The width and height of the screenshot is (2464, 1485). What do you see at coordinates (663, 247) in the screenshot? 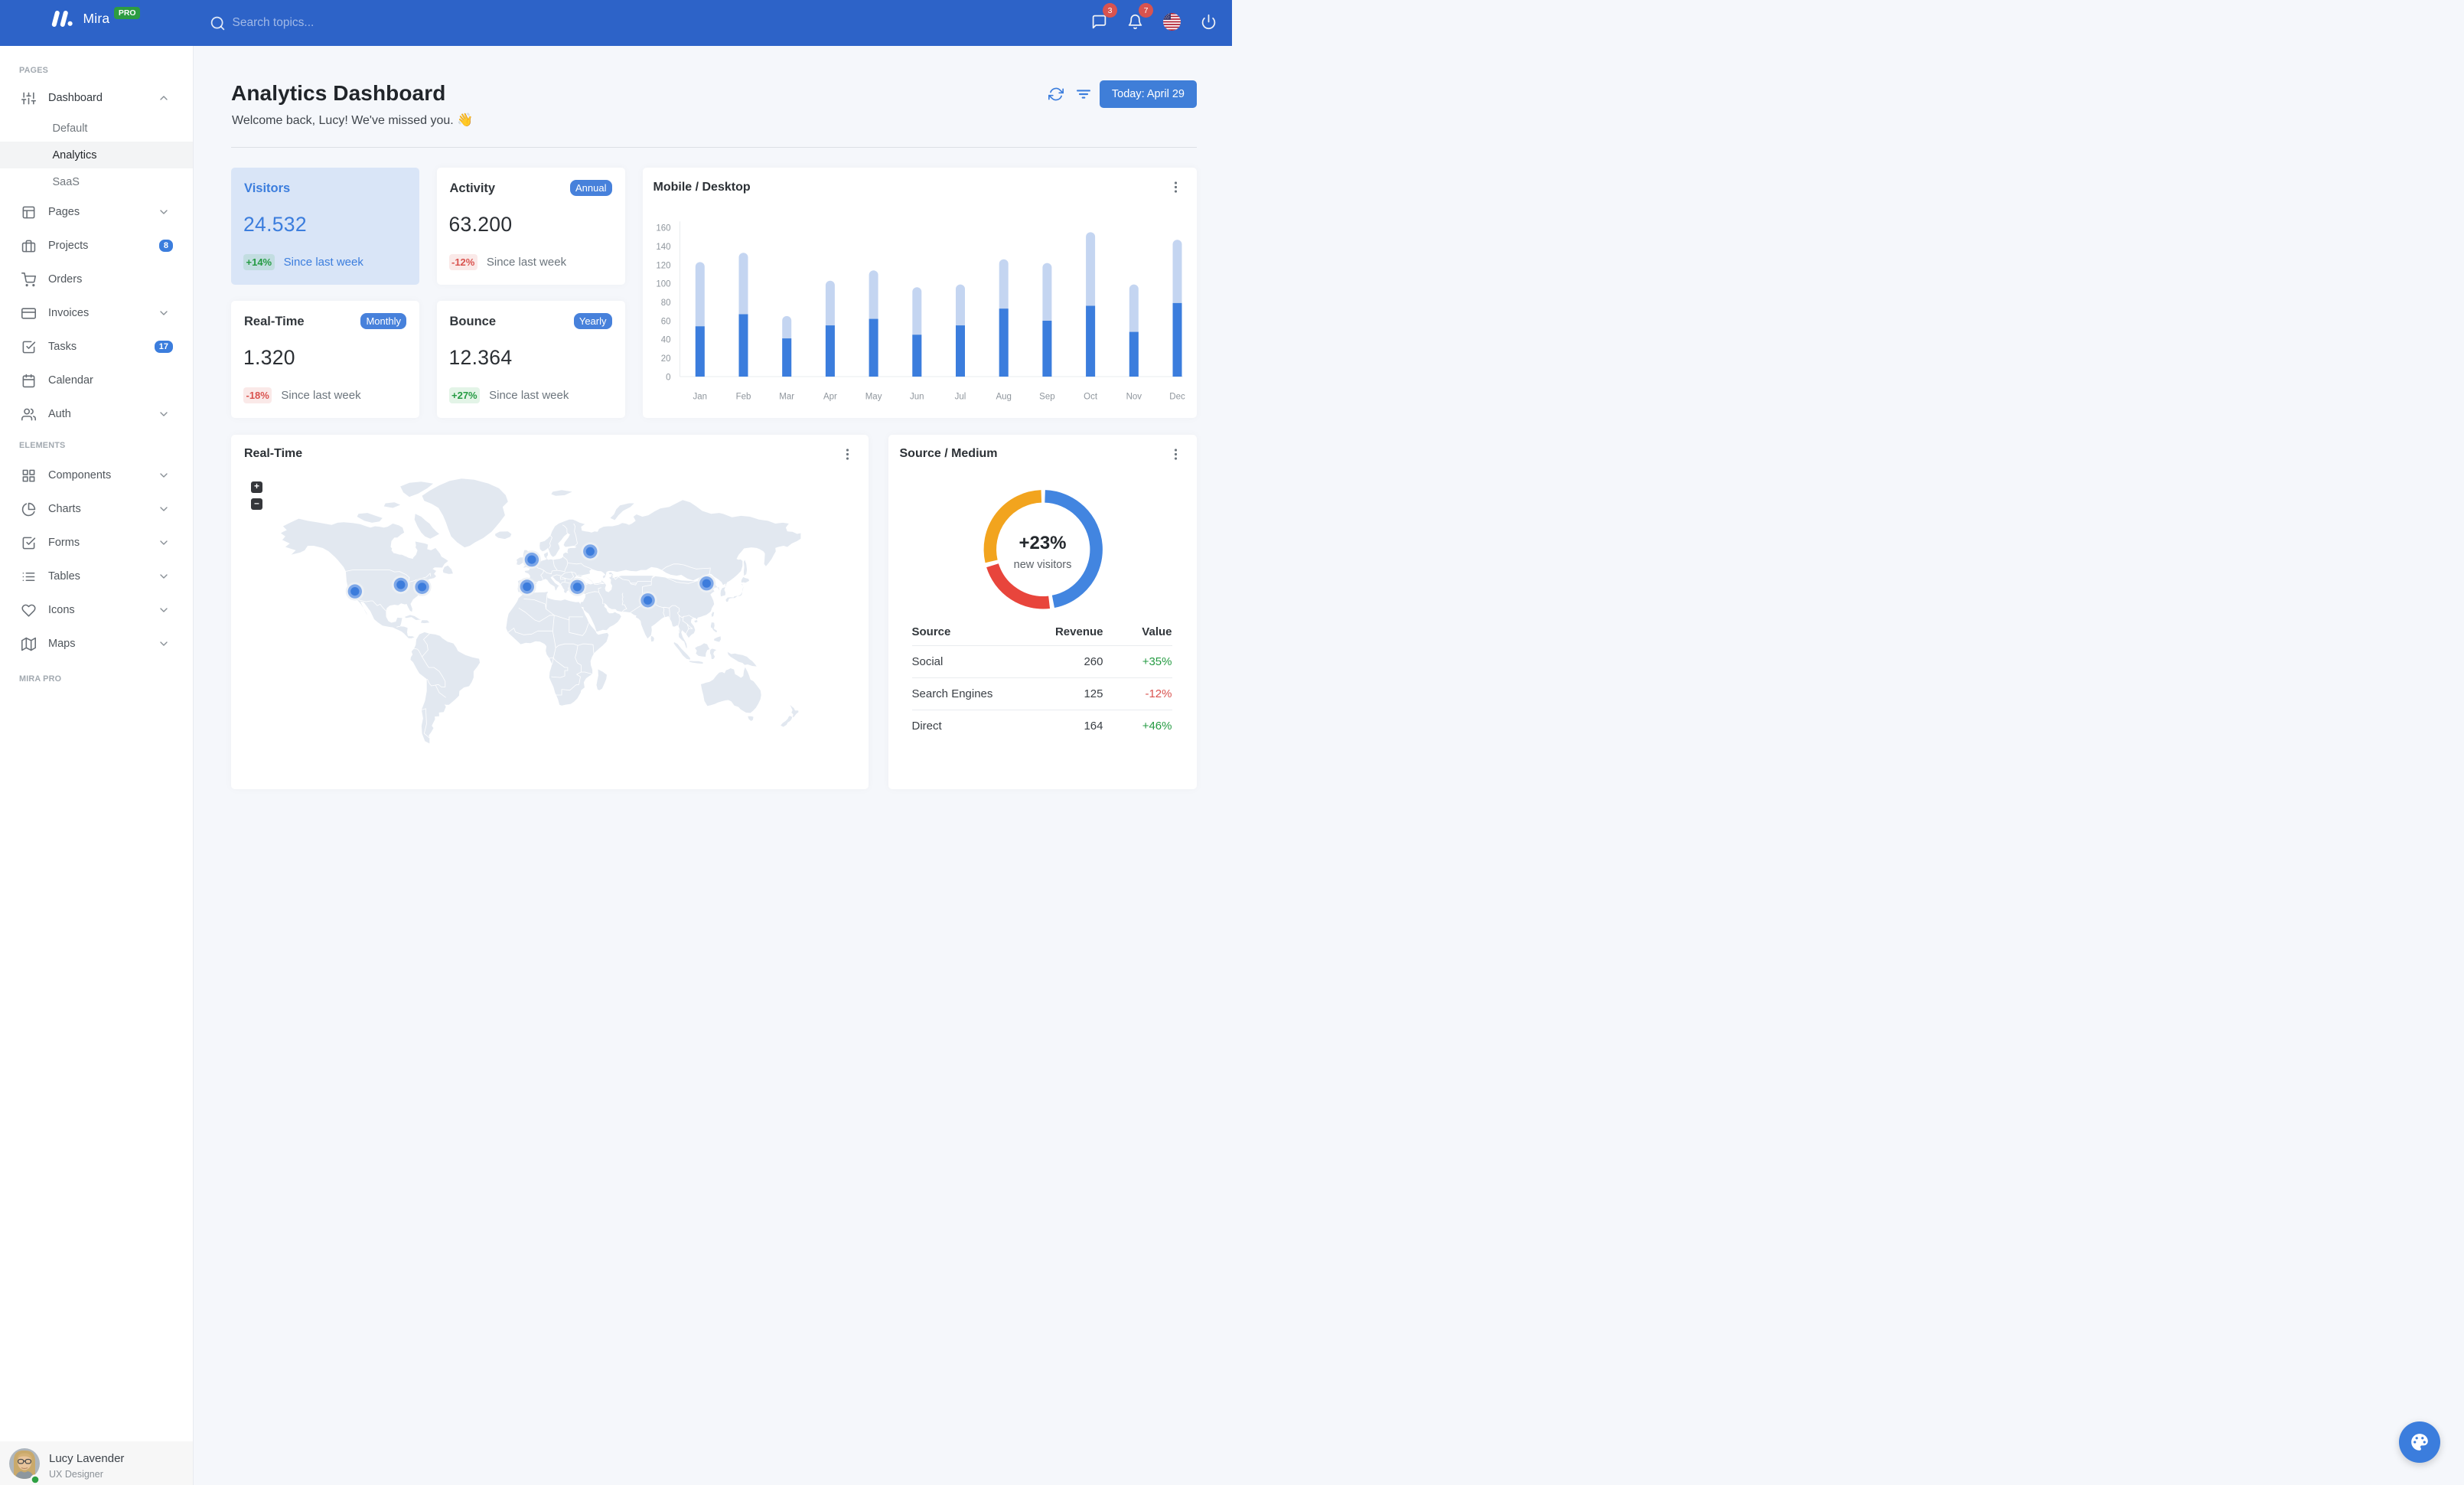
I see `svg-text: 140` at bounding box center [663, 247].